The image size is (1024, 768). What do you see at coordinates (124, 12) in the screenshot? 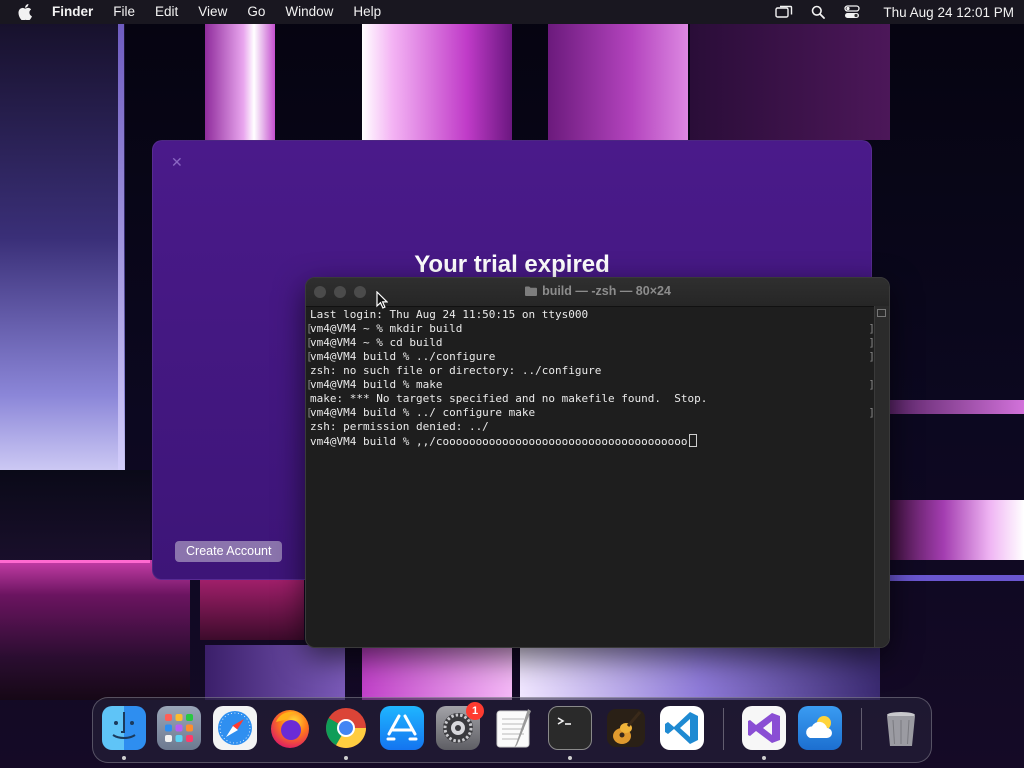
I see `menu-file: File` at bounding box center [124, 12].